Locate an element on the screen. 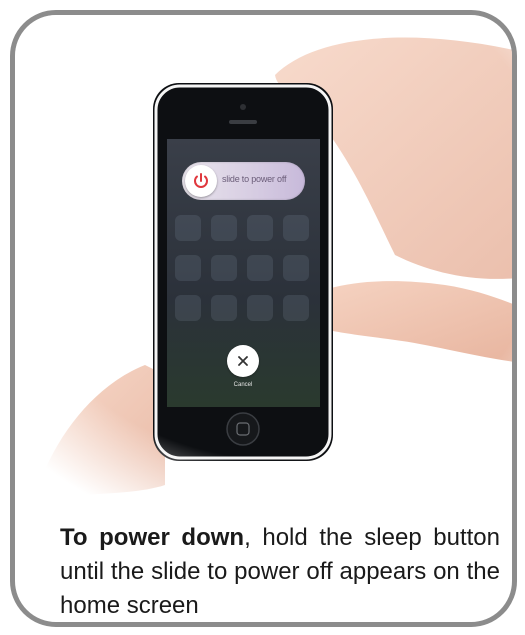 The height and width of the screenshot is (635, 525). cancel-label: Cancel is located at coordinates (243, 385).